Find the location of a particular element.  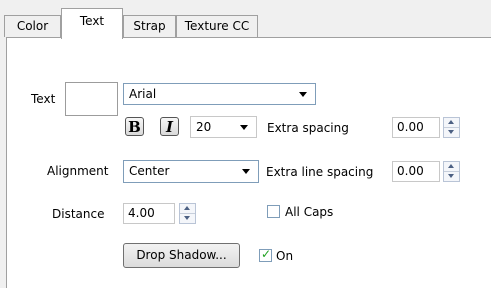

drop-shadow-on-checkbox: ✓ is located at coordinates (265, 254).